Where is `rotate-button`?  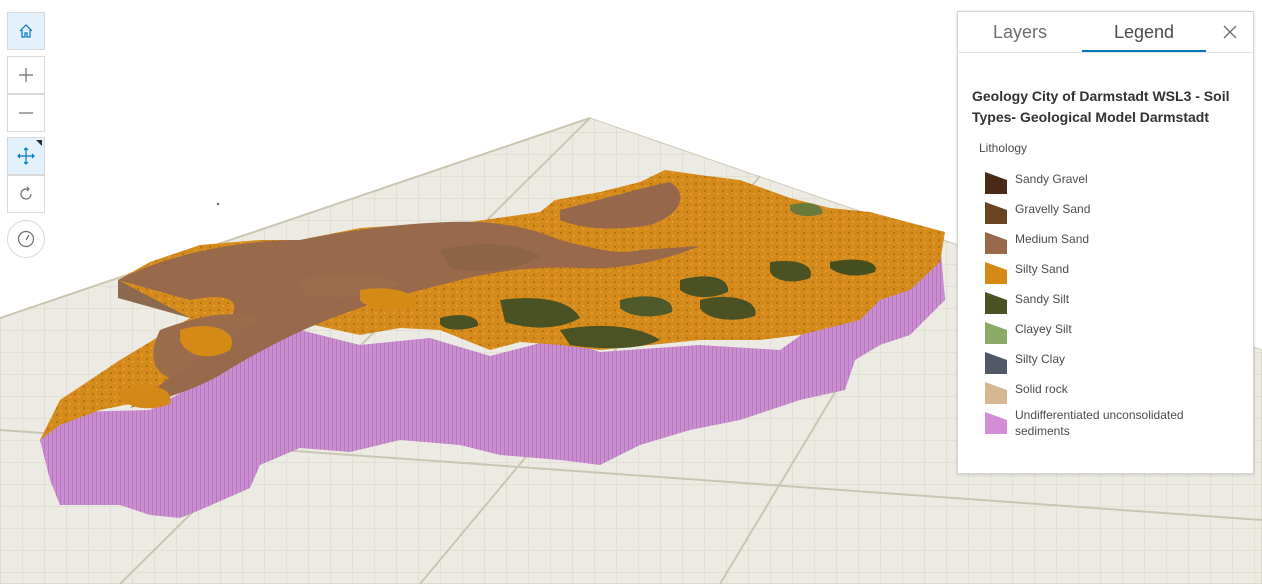 rotate-button is located at coordinates (26, 194).